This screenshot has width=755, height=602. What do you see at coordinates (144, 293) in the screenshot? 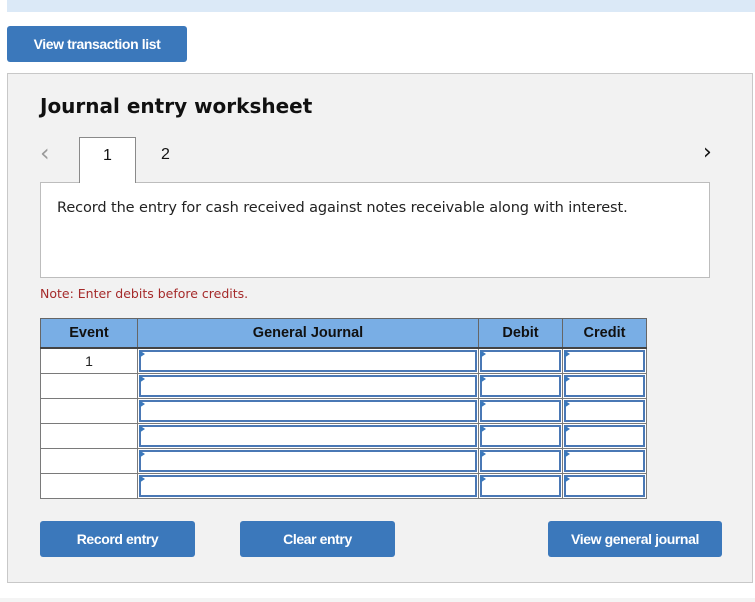
I see `debit-credit-note: Note: Enter debits before credits.` at bounding box center [144, 293].